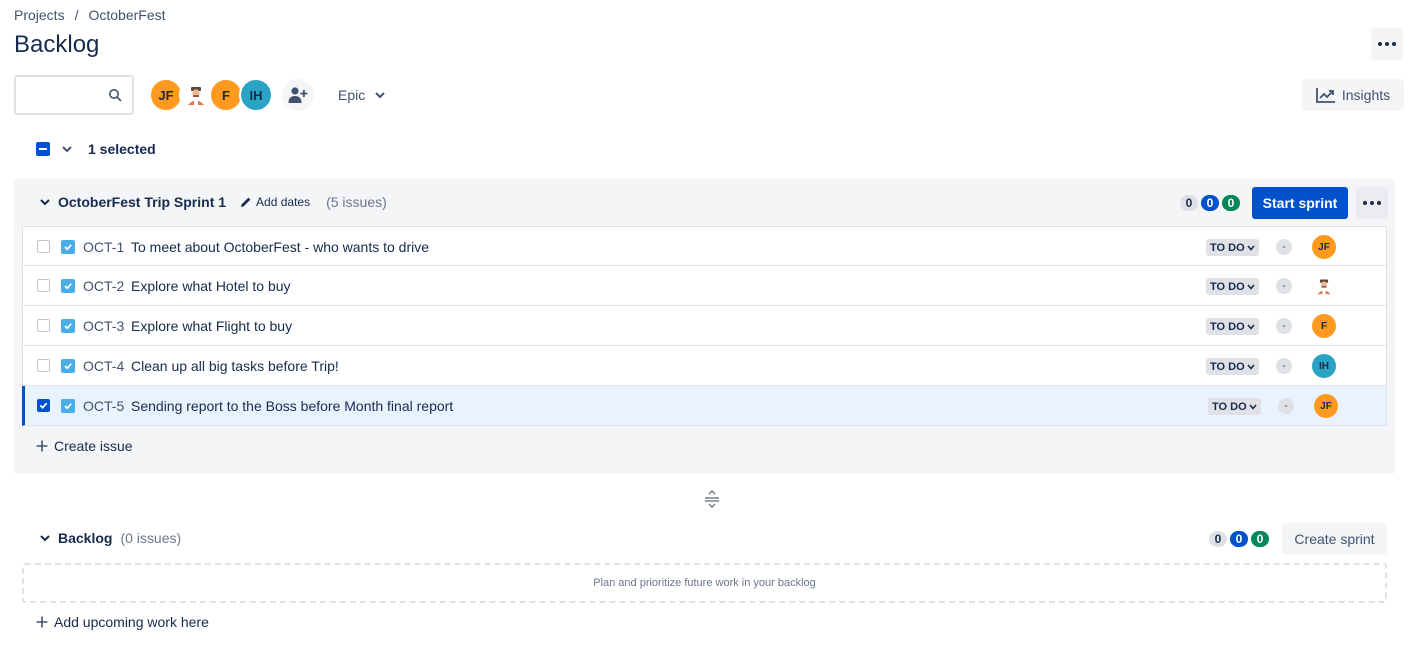 This screenshot has width=1416, height=660. I want to click on avatar-filter-user-photo, so click(196, 95).